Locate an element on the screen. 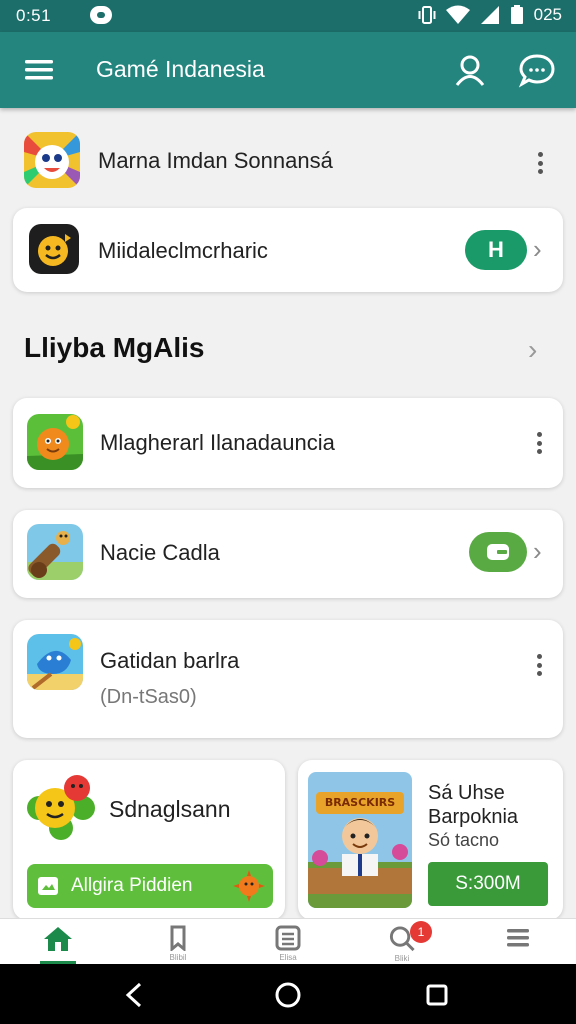  action-button is located at coordinates (498, 552).